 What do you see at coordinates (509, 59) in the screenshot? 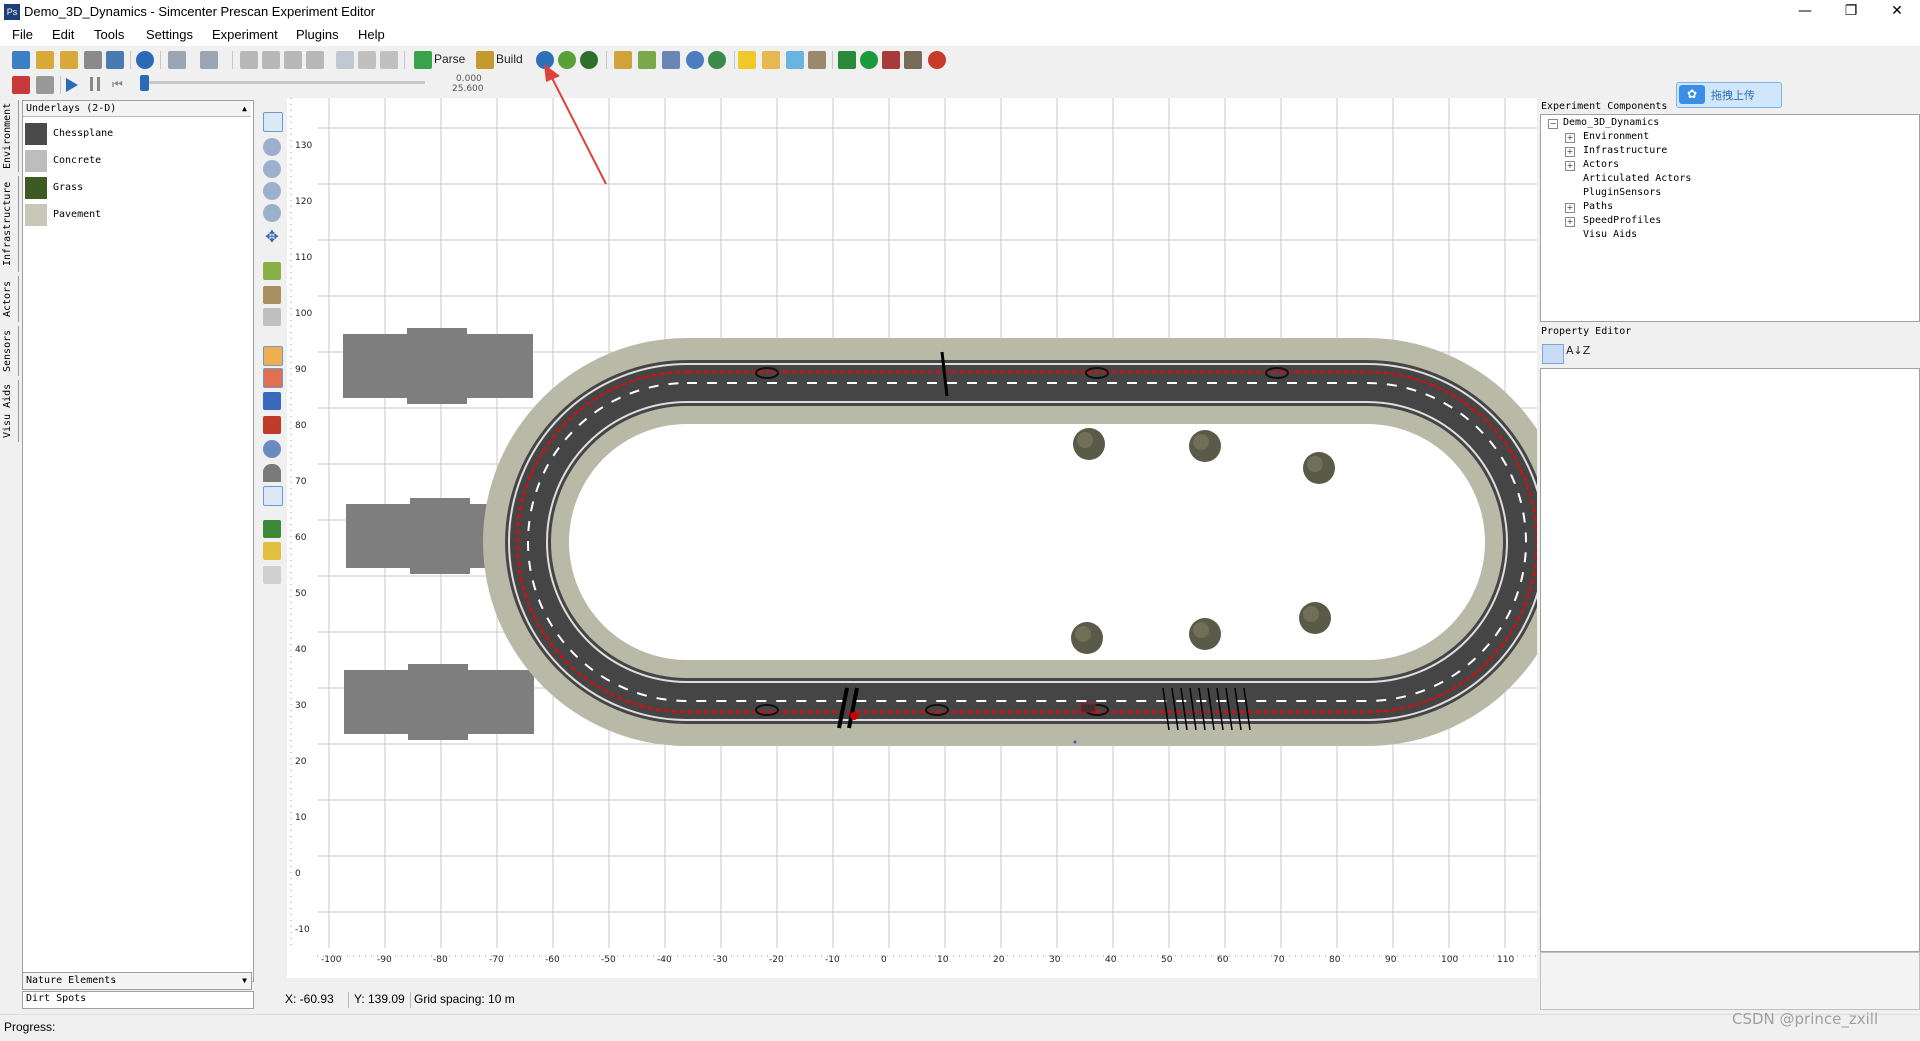
I see `build-button-label: Build` at bounding box center [509, 59].